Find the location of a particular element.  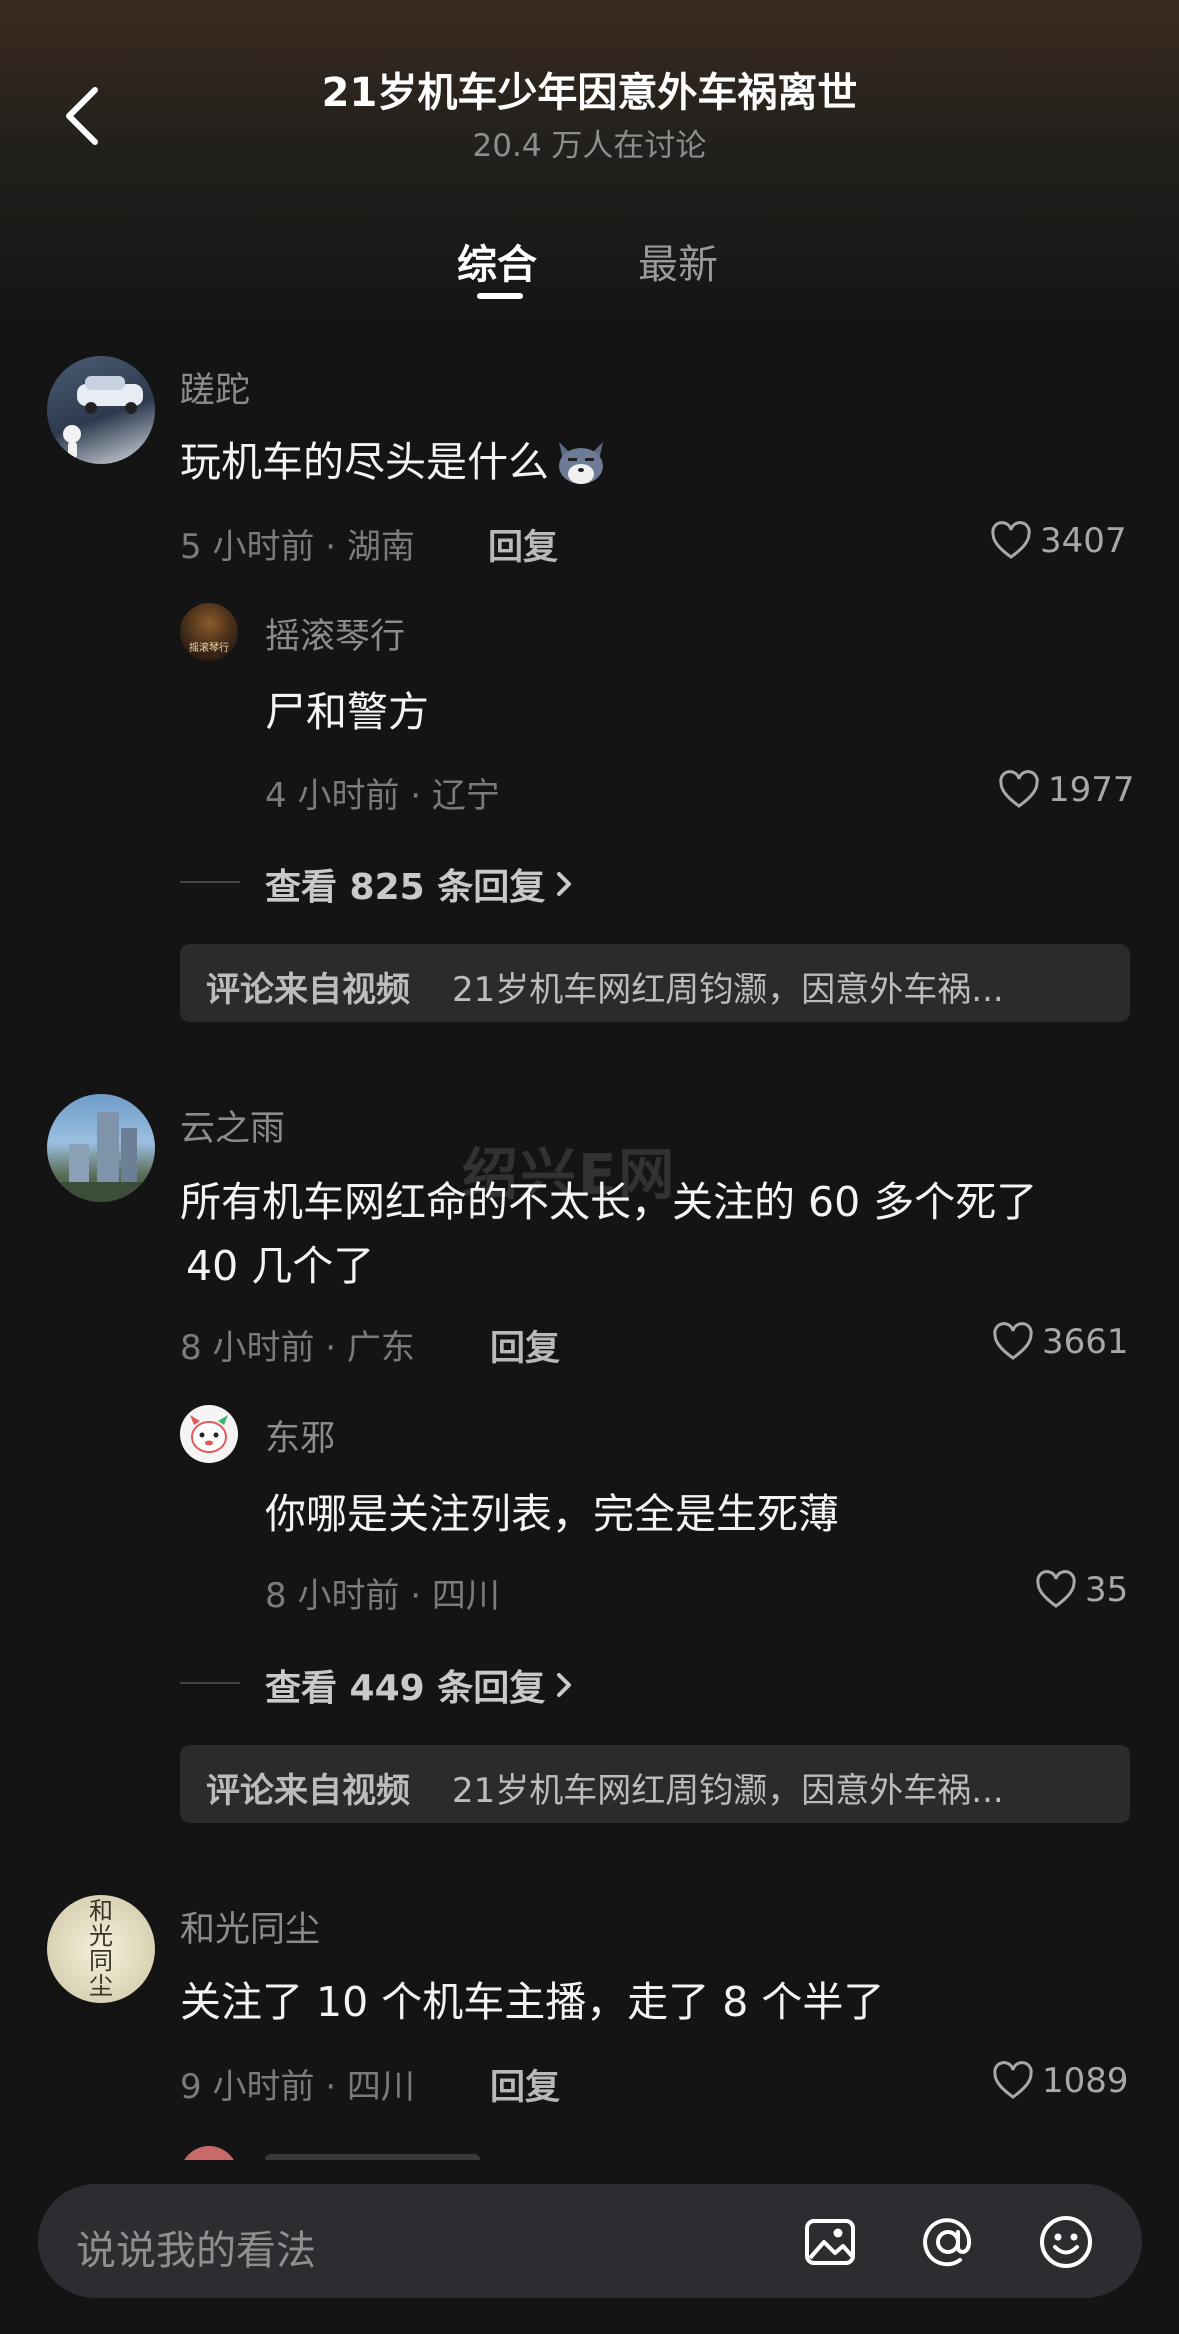

like-count: 1977 is located at coordinates (1091, 790).